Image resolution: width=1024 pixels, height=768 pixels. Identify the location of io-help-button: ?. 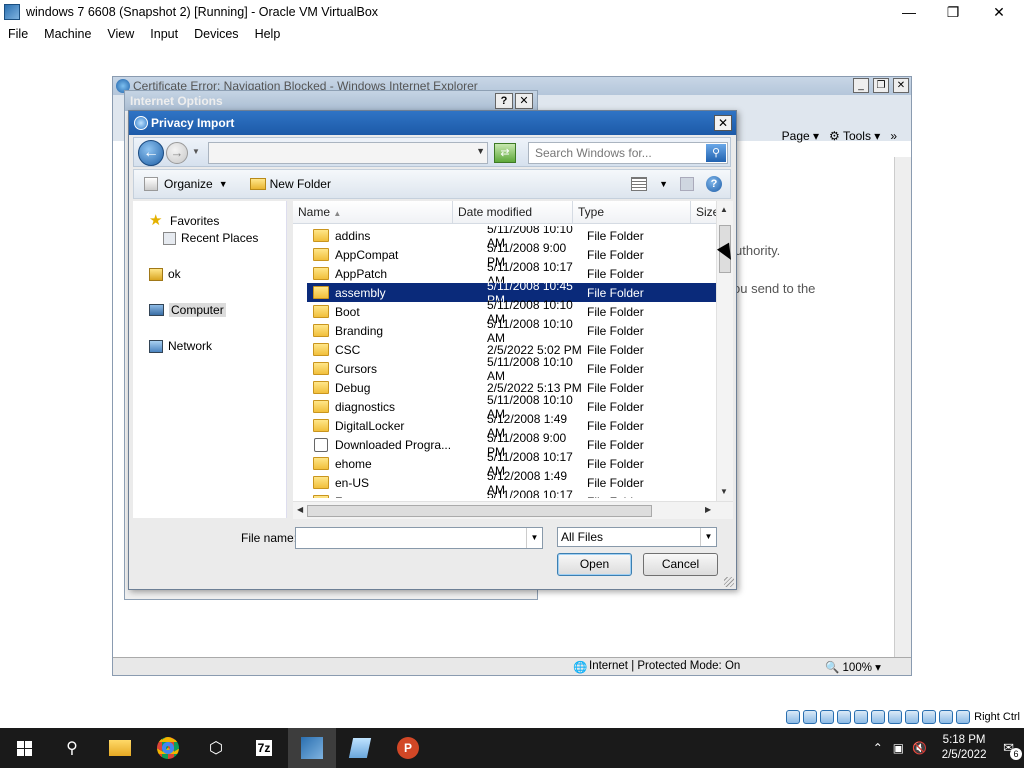
(504, 101).